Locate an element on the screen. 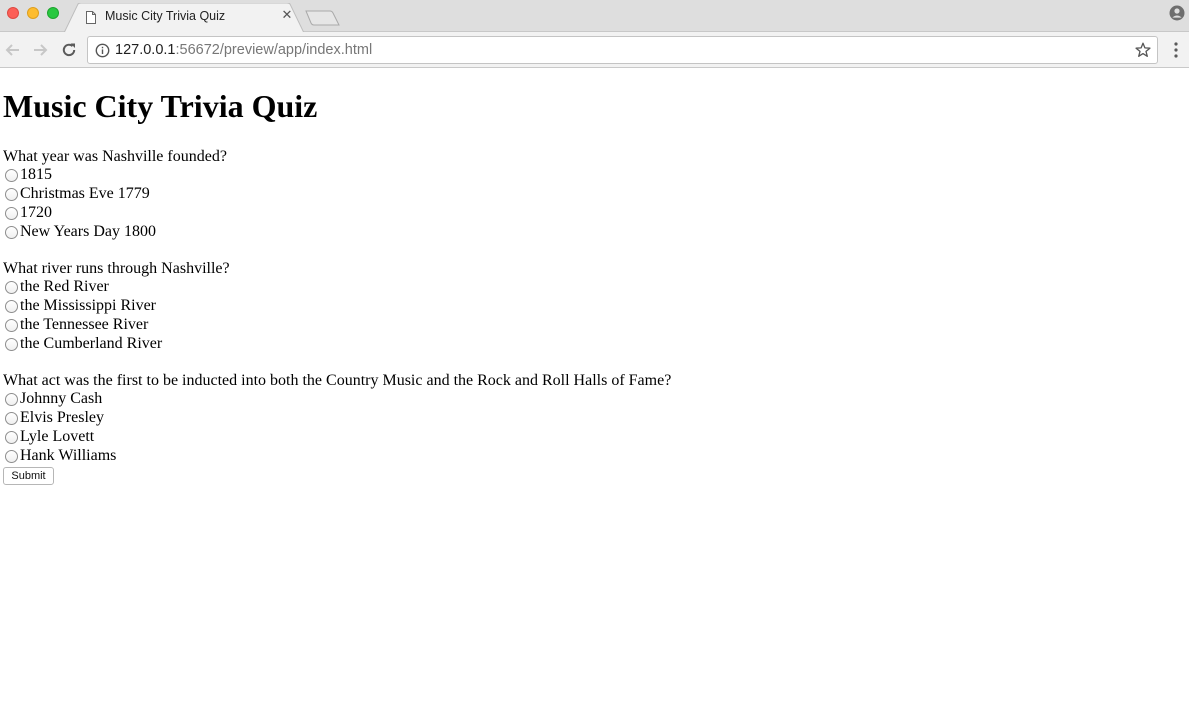  menu-icon is located at coordinates (1176, 50).